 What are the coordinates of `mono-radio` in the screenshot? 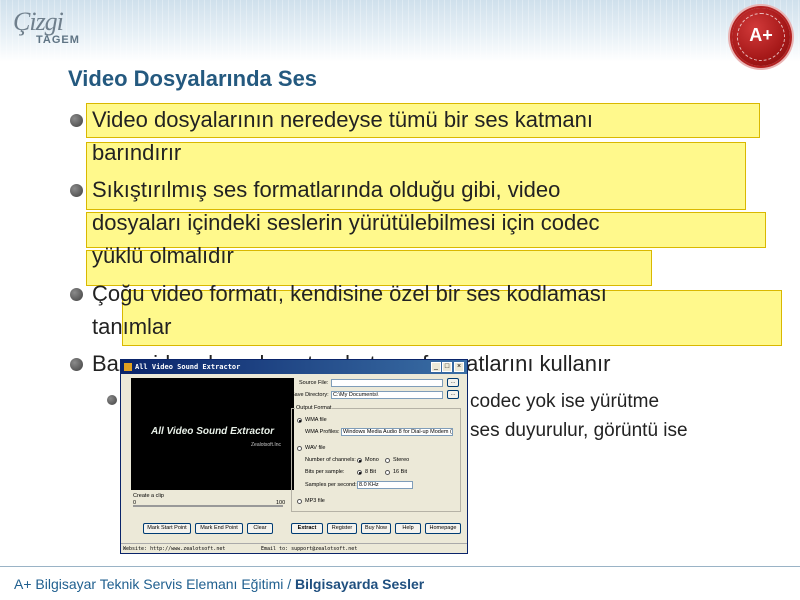 It's located at (359, 460).